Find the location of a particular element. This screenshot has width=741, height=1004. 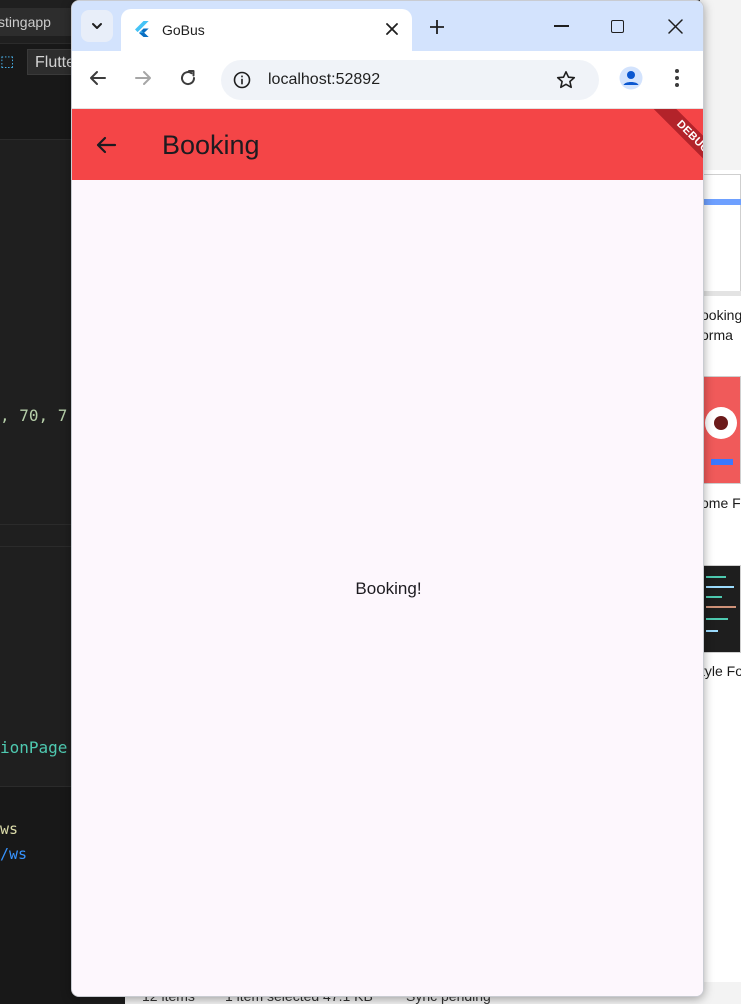

account-icon is located at coordinates (631, 78).